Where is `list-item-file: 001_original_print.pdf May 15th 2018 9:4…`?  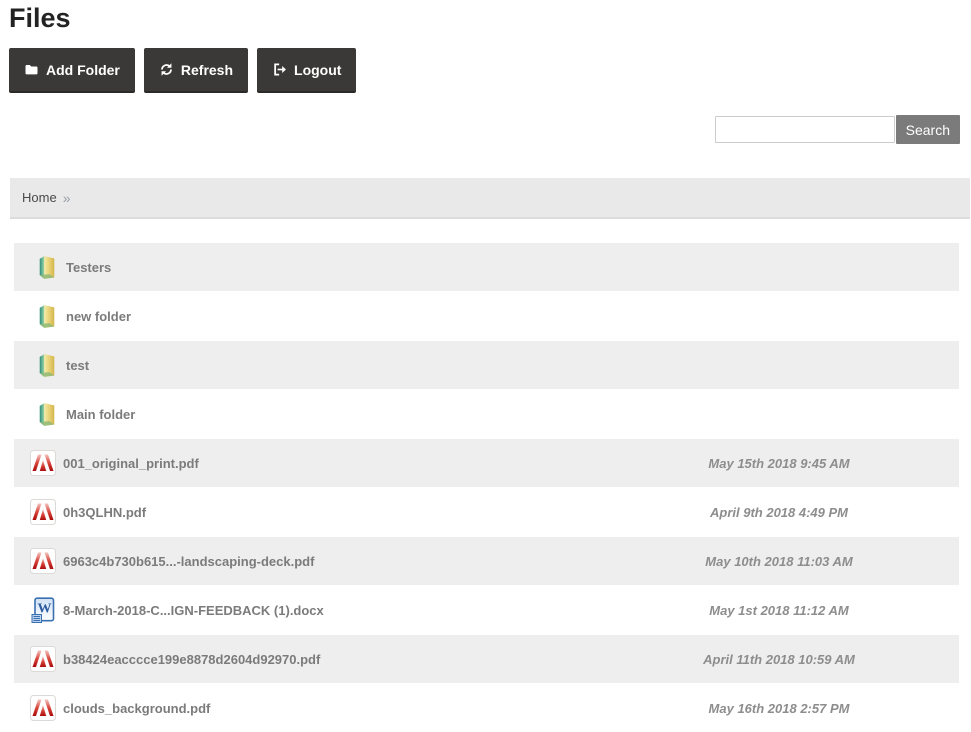
list-item-file: 001_original_print.pdf May 15th 2018 9:4… is located at coordinates (486, 463).